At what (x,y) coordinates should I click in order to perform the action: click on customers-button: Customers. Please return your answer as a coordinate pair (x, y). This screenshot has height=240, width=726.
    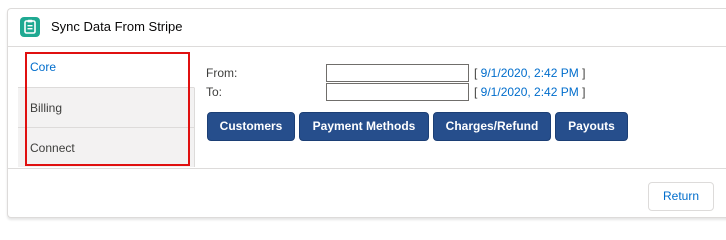
    Looking at the image, I should click on (251, 126).